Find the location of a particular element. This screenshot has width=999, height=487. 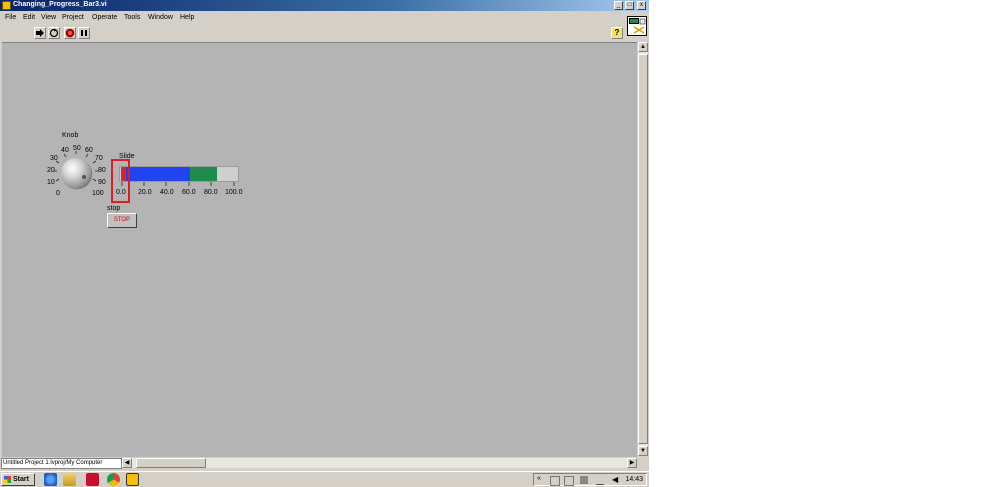

scroll-right-icon: ▶ is located at coordinates (632, 463).